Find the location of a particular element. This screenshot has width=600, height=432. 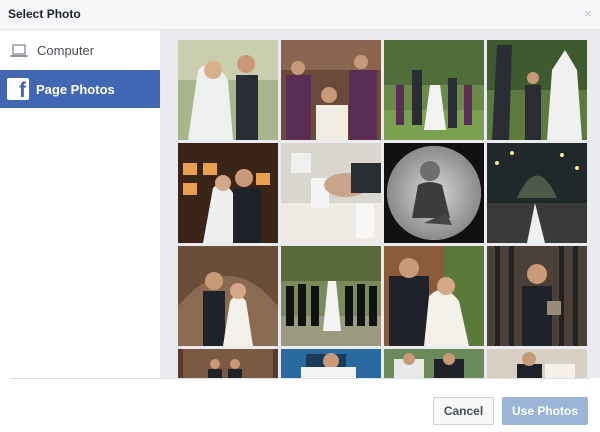

dialog-footer: Cancel Use Photos is located at coordinates (300, 405).